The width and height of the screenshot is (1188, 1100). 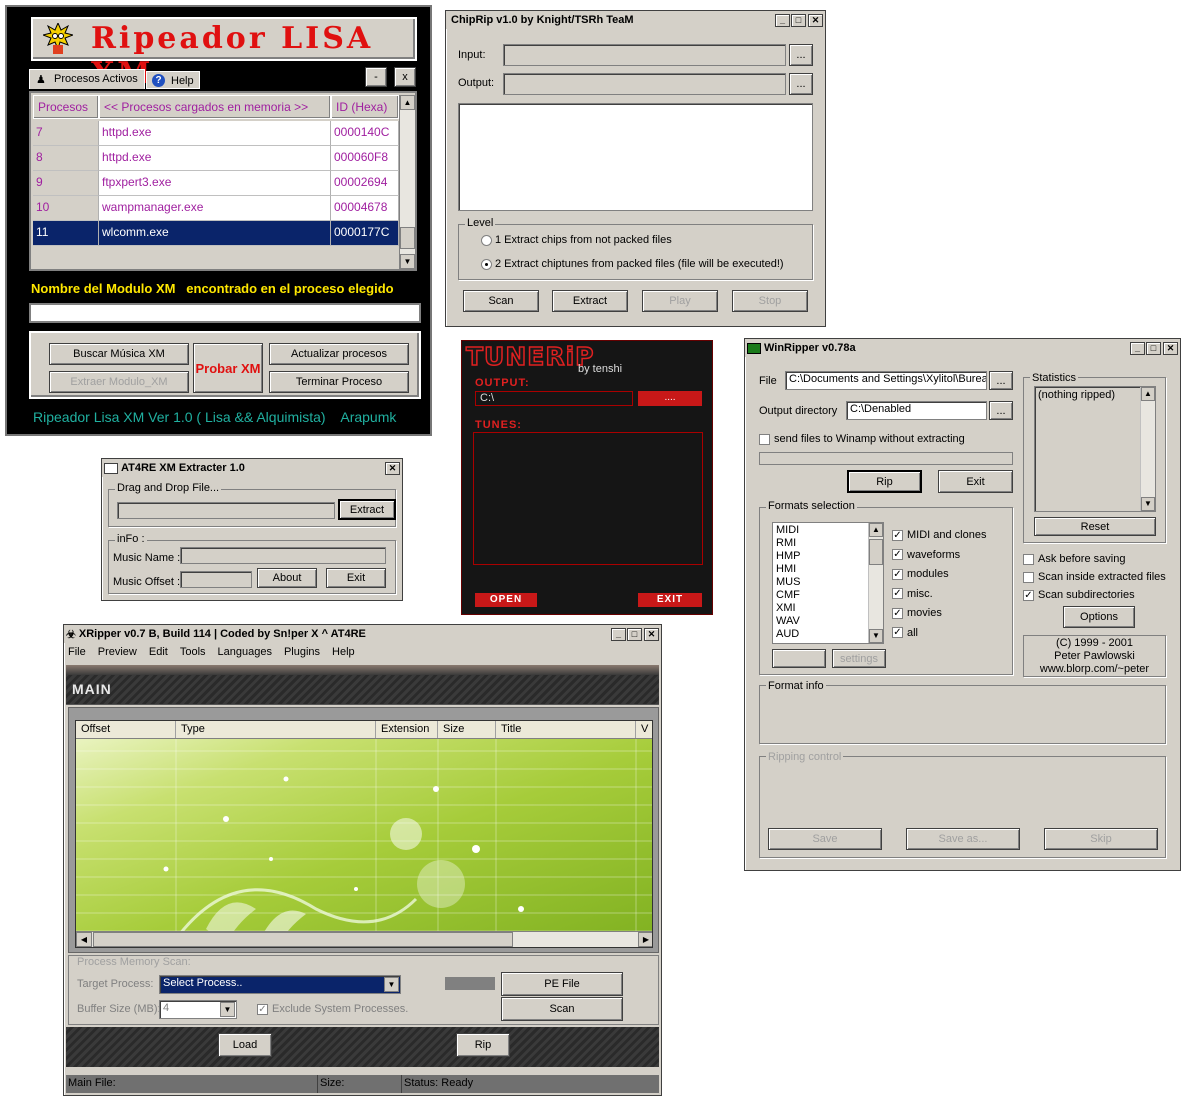 I want to click on menu-item: Edit, so click(x=158, y=652).